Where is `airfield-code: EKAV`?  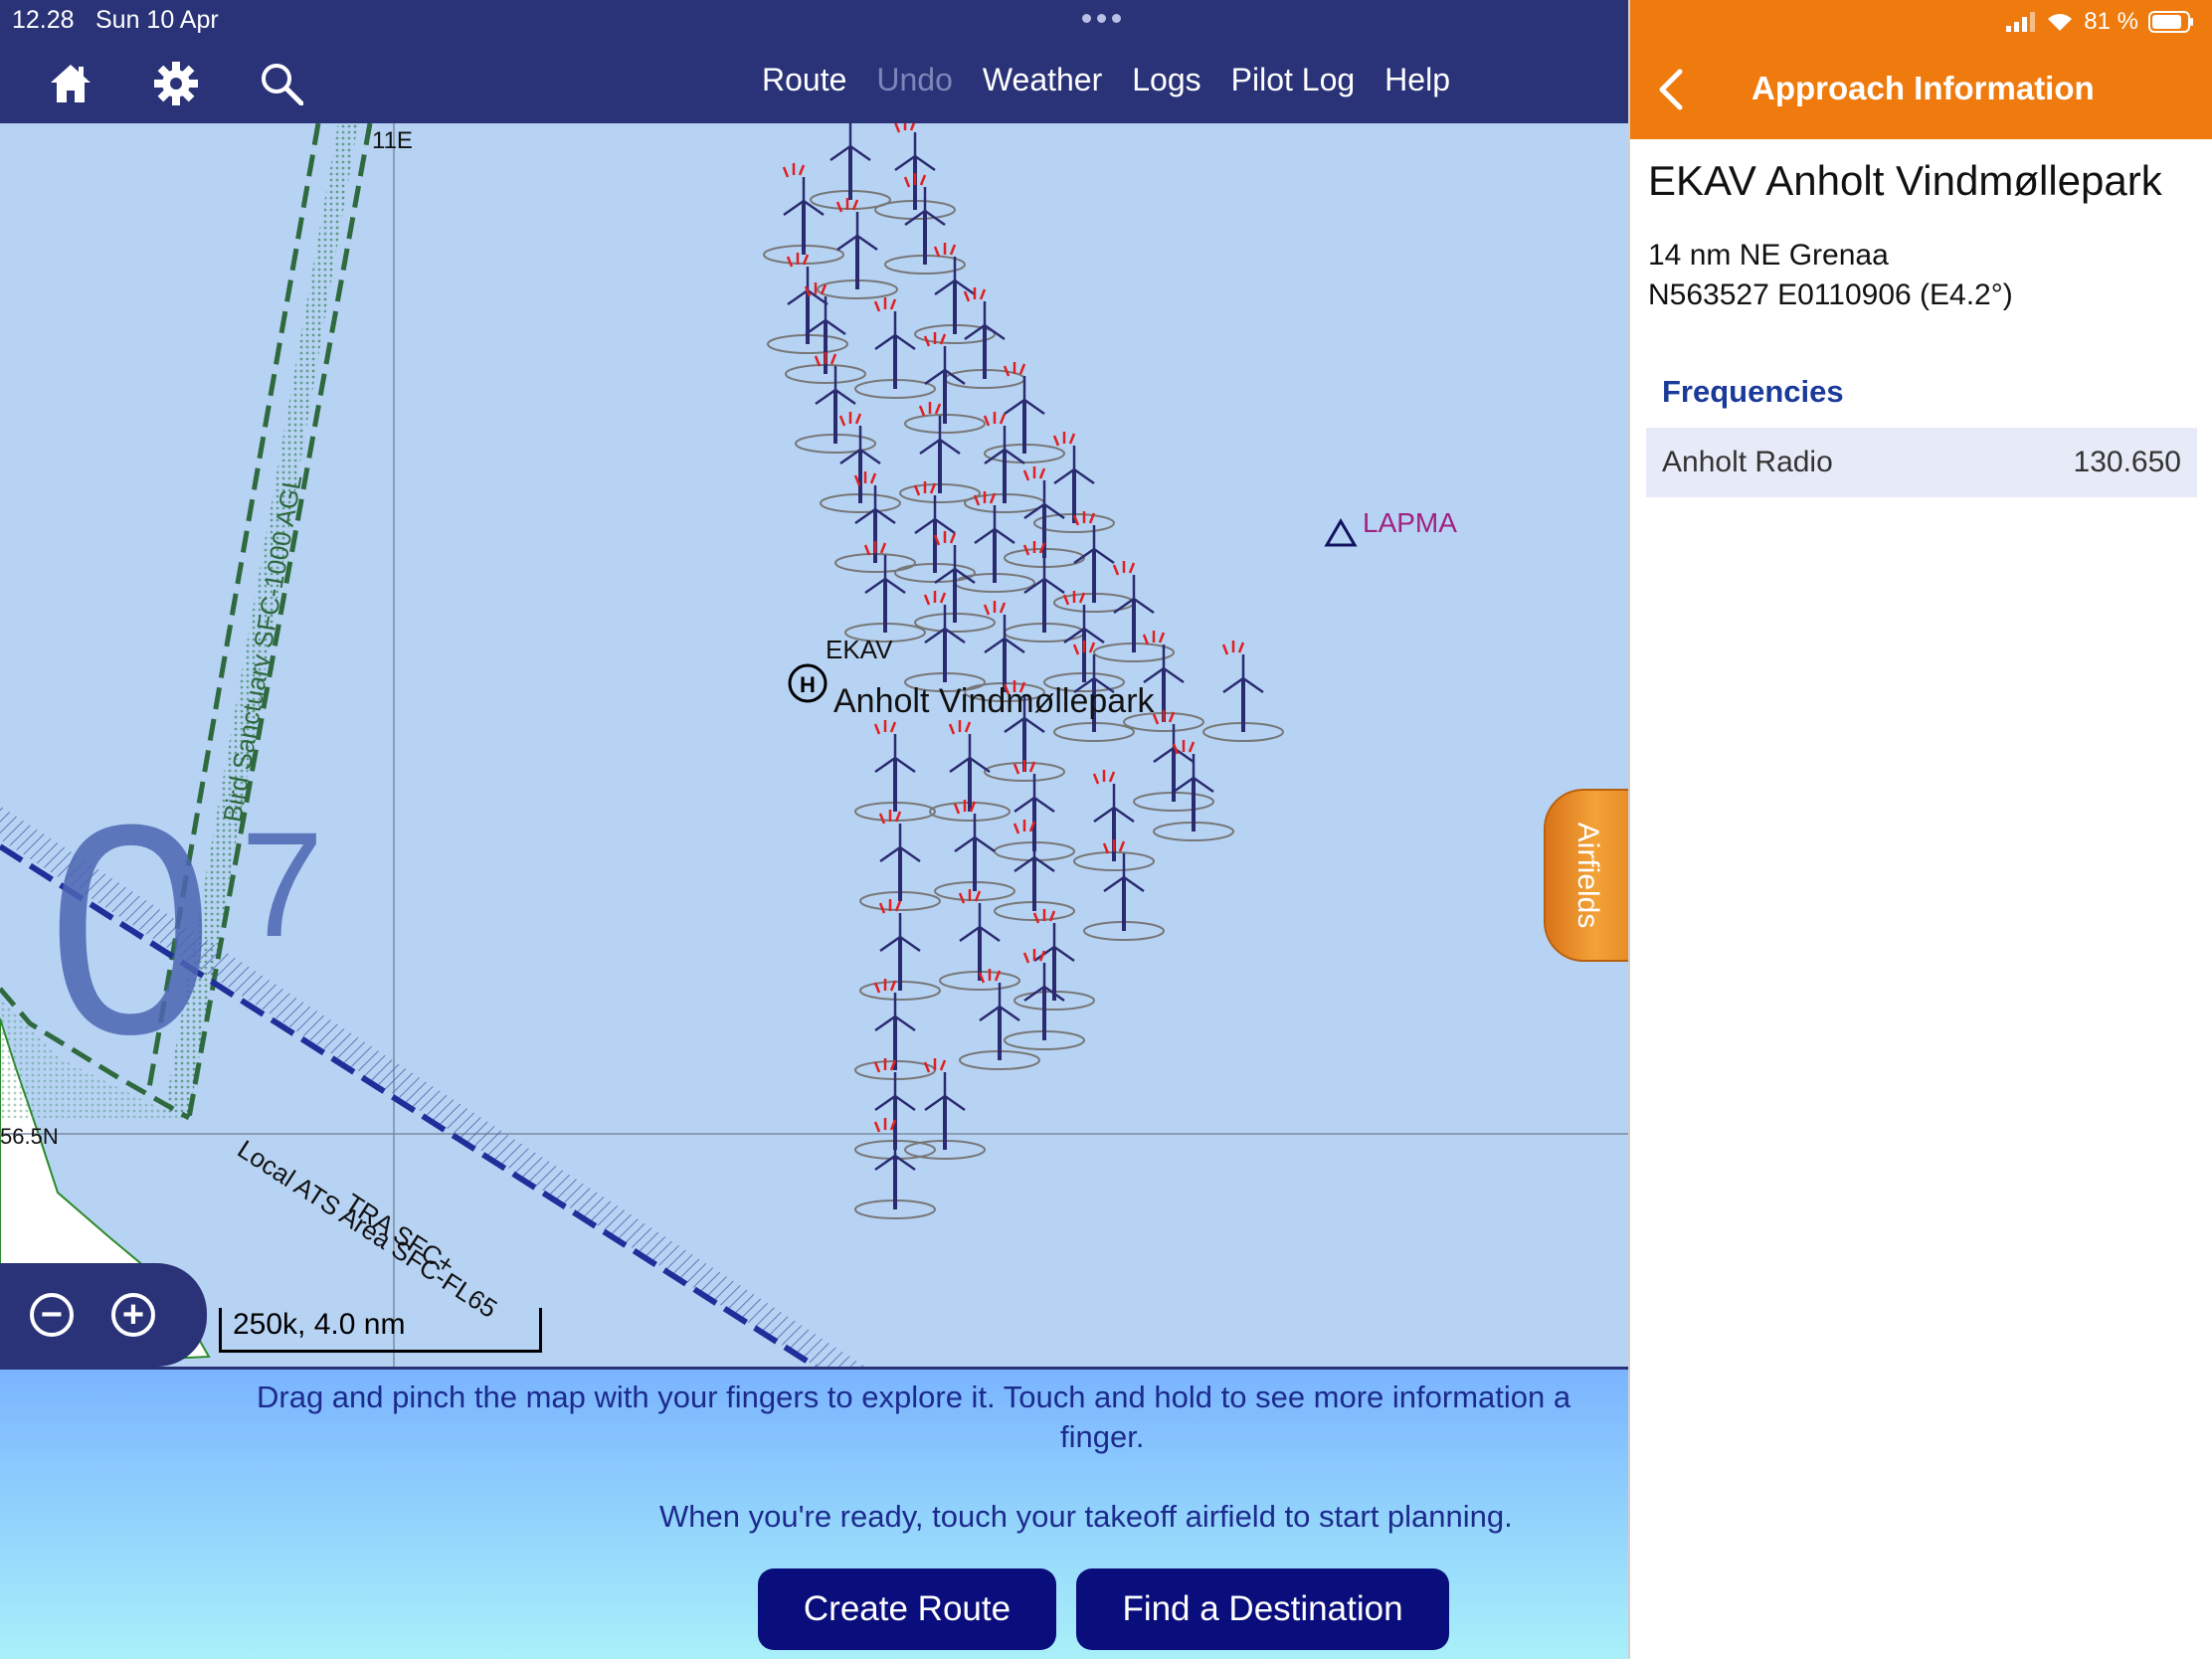
airfield-code: EKAV is located at coordinates (859, 650).